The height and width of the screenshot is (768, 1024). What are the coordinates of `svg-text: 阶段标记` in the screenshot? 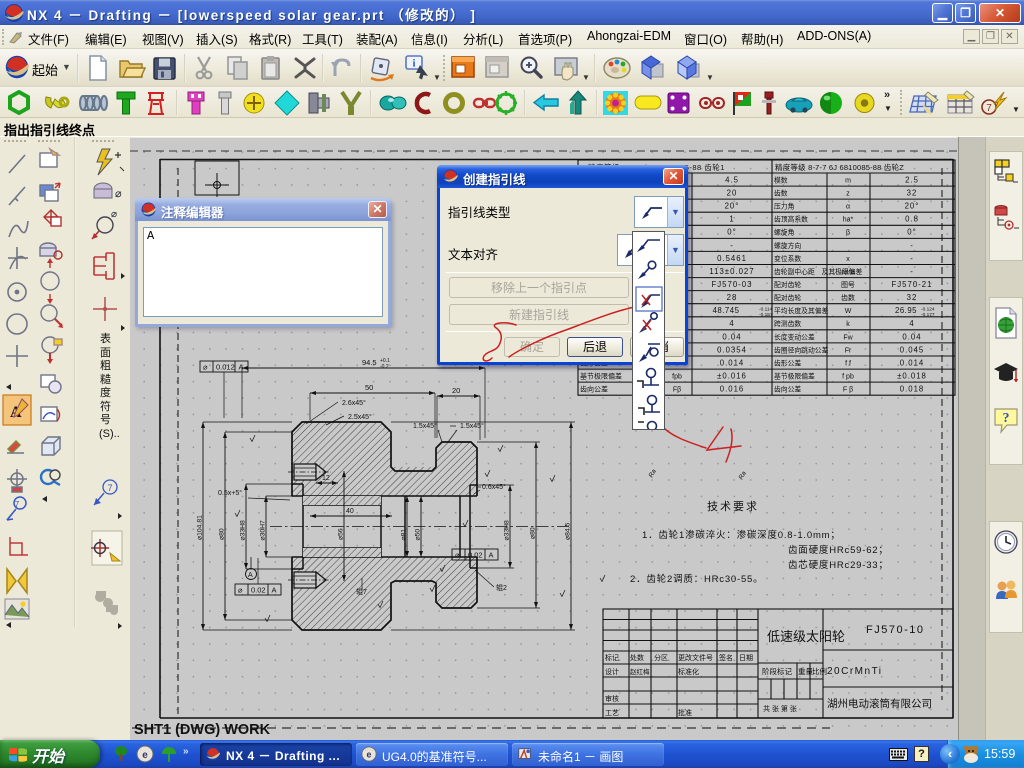 It's located at (777, 671).